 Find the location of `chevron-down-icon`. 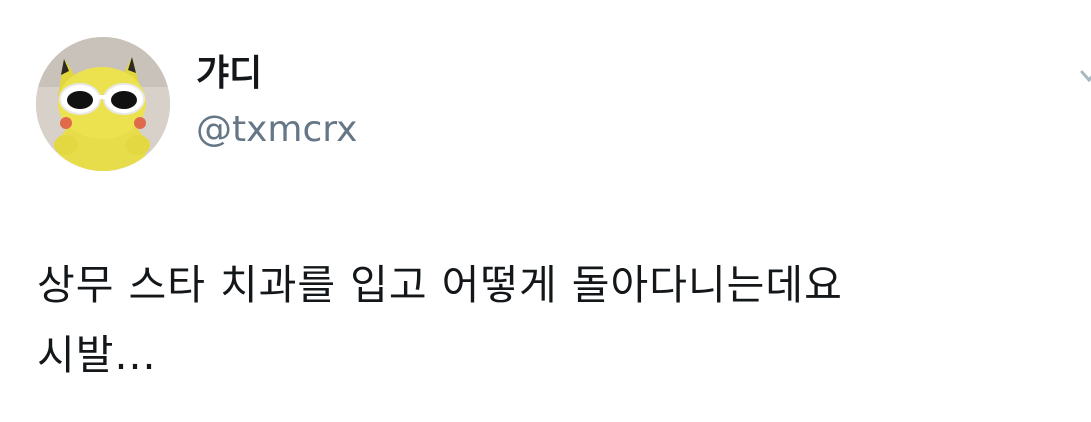

chevron-down-icon is located at coordinates (1085, 75).